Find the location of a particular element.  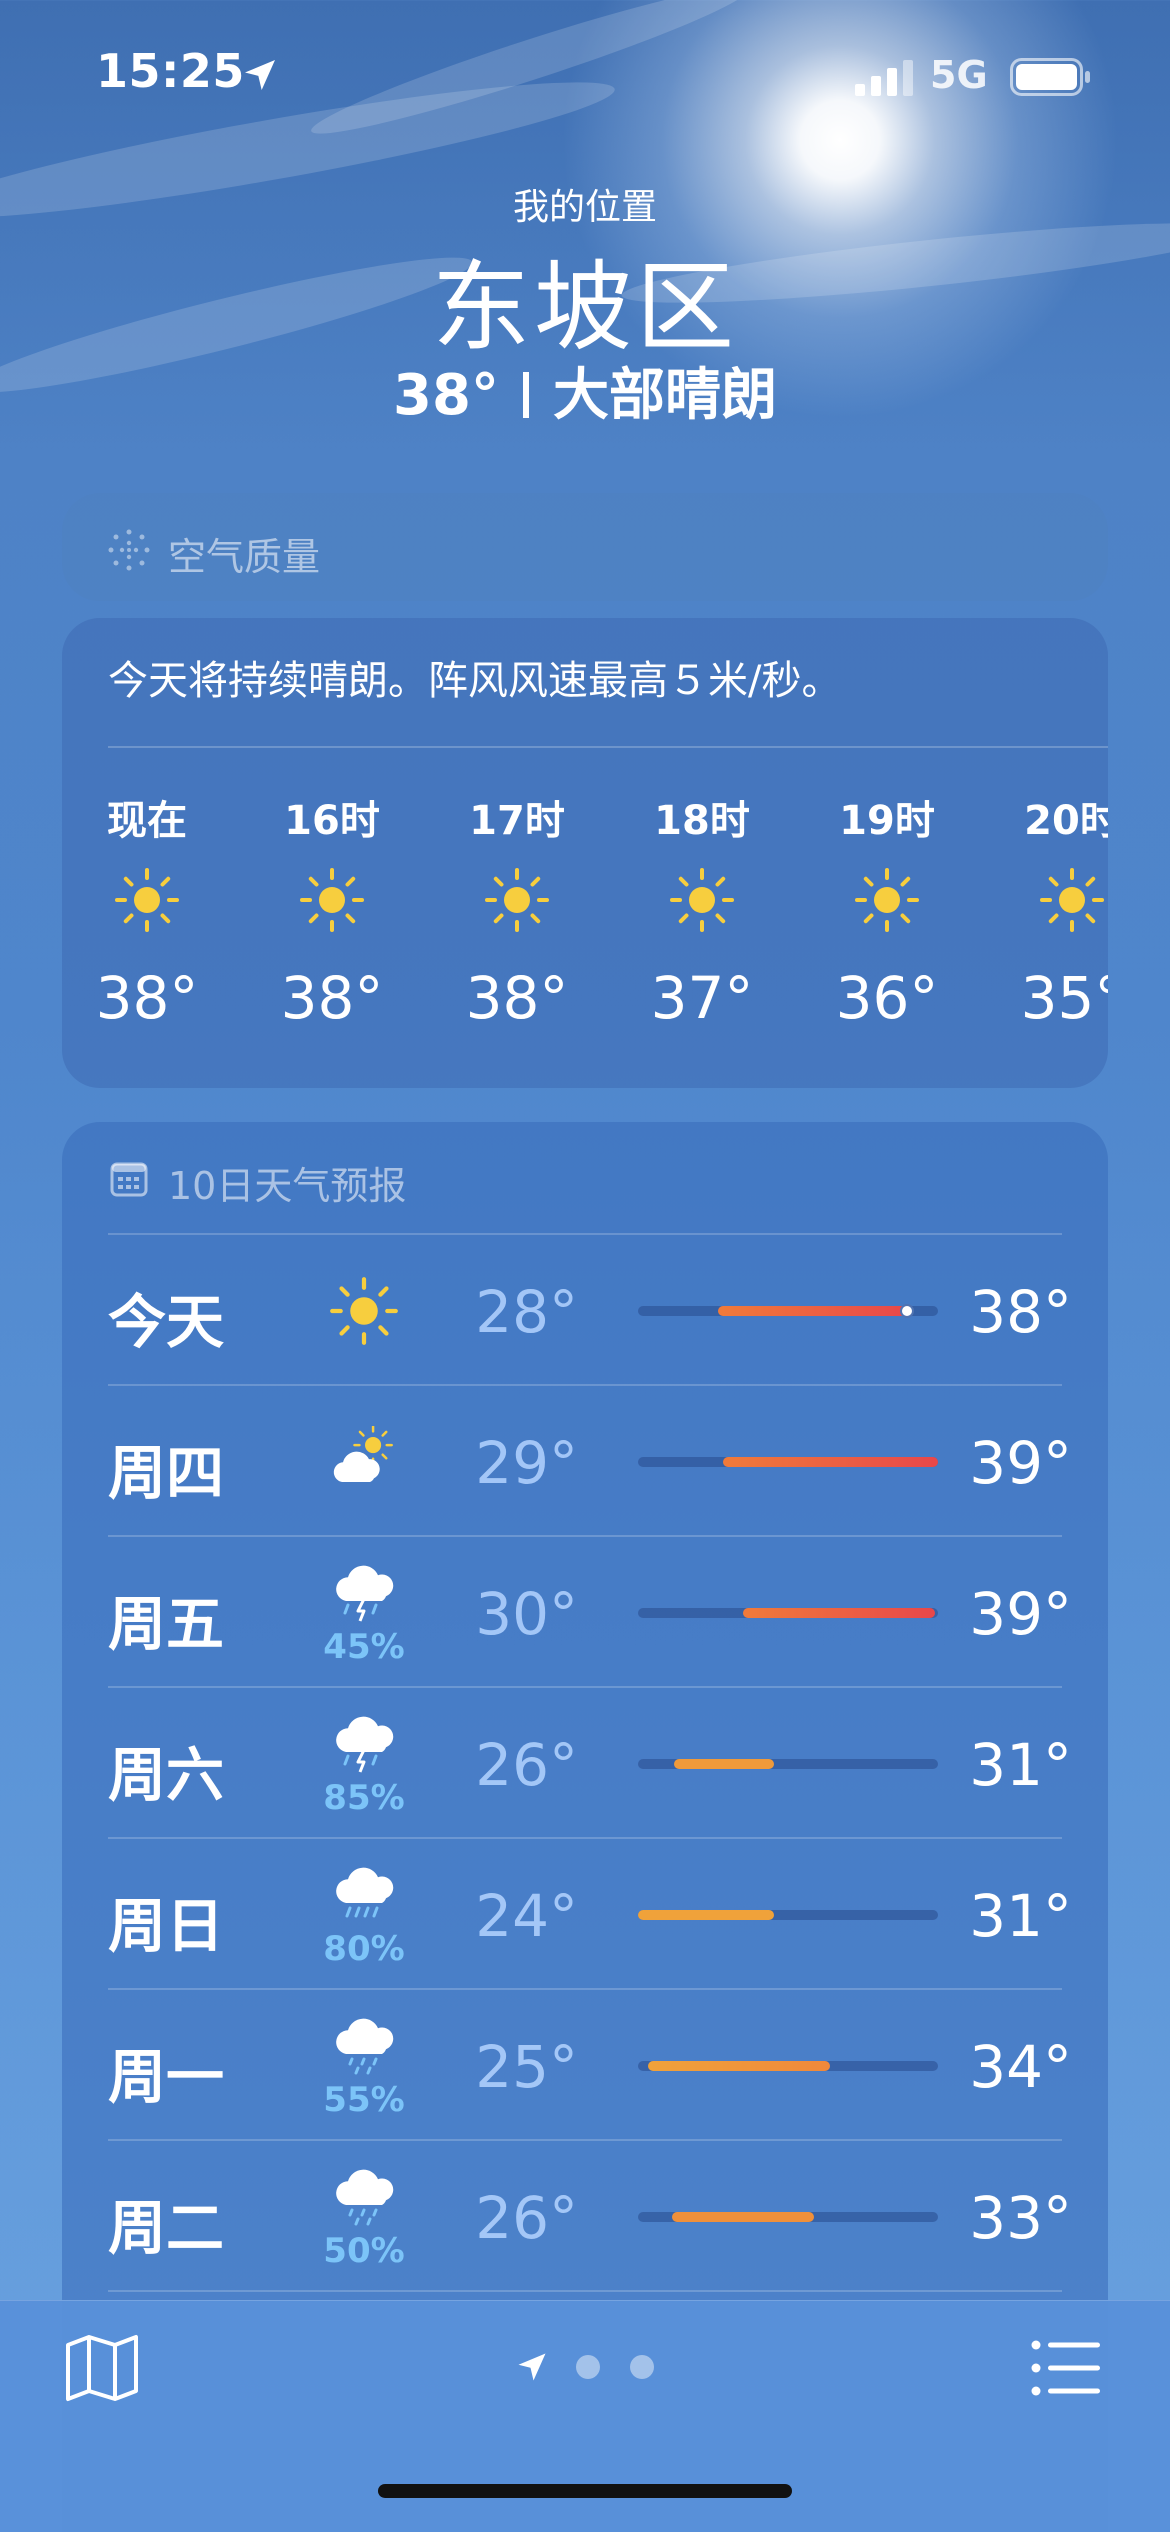

day-high-temp: 38° is located at coordinates (1020, 1312).